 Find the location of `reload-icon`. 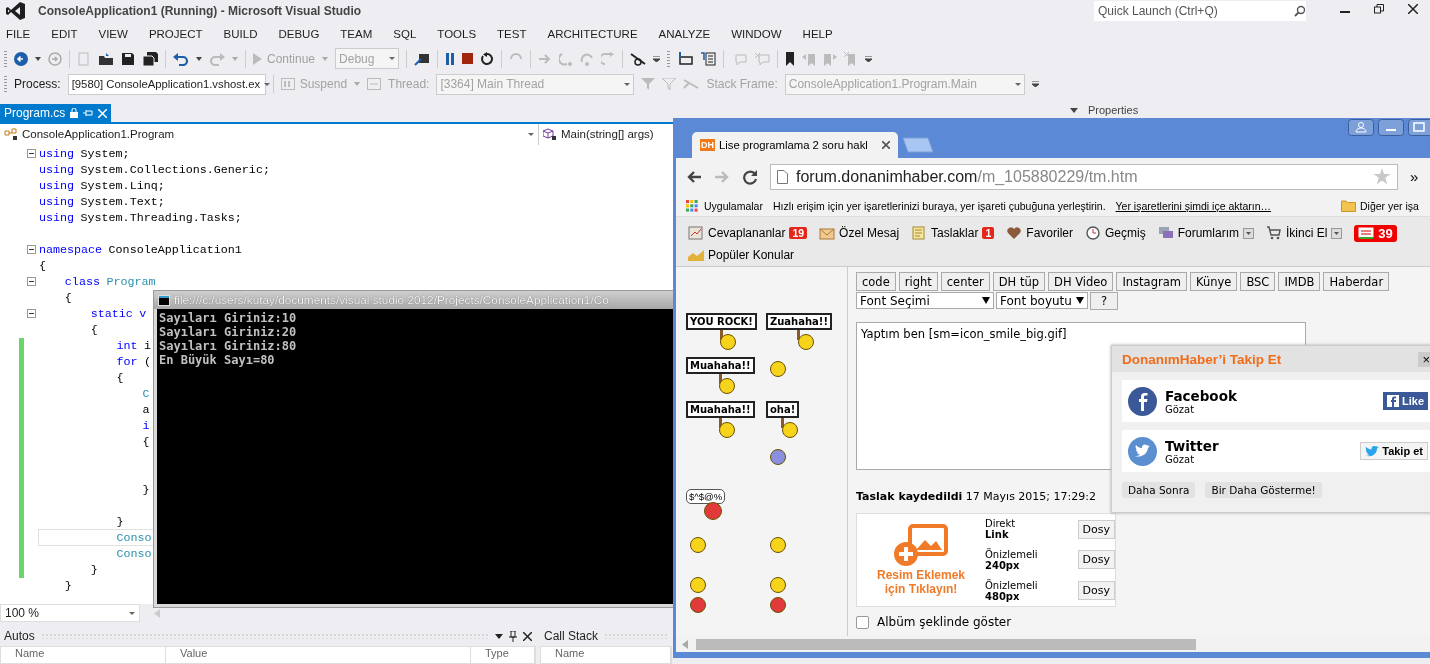

reload-icon is located at coordinates (750, 176).